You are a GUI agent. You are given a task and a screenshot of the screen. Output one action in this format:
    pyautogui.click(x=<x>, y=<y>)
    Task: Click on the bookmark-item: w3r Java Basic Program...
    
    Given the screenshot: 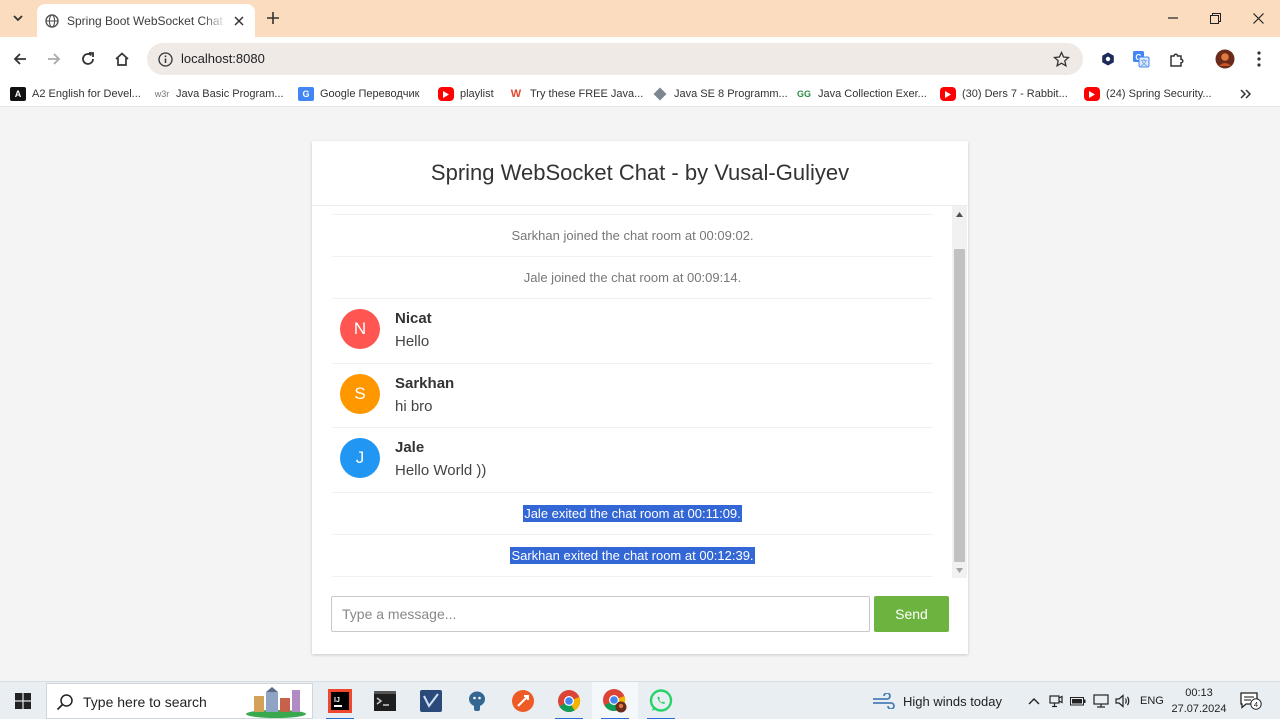 What is the action you would take?
    pyautogui.click(x=219, y=94)
    